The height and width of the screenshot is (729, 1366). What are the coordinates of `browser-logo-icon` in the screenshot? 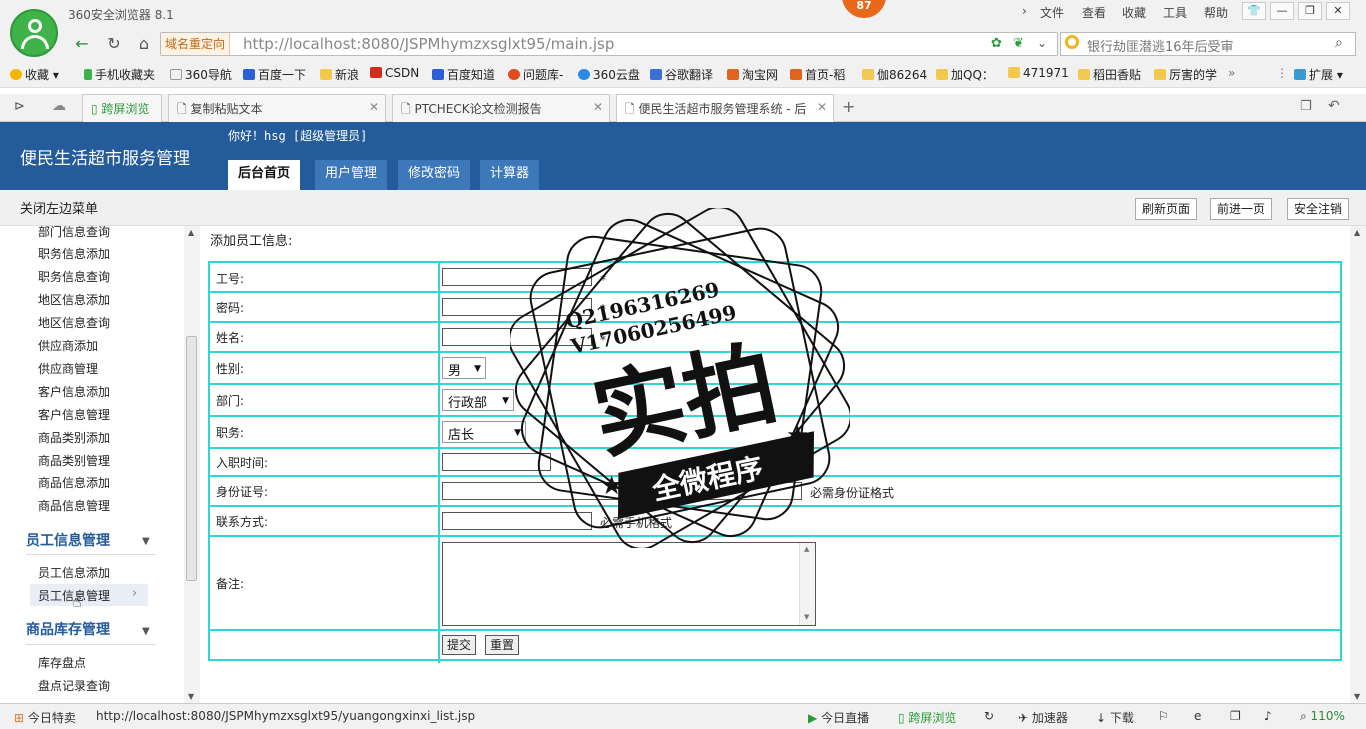 It's located at (34, 33).